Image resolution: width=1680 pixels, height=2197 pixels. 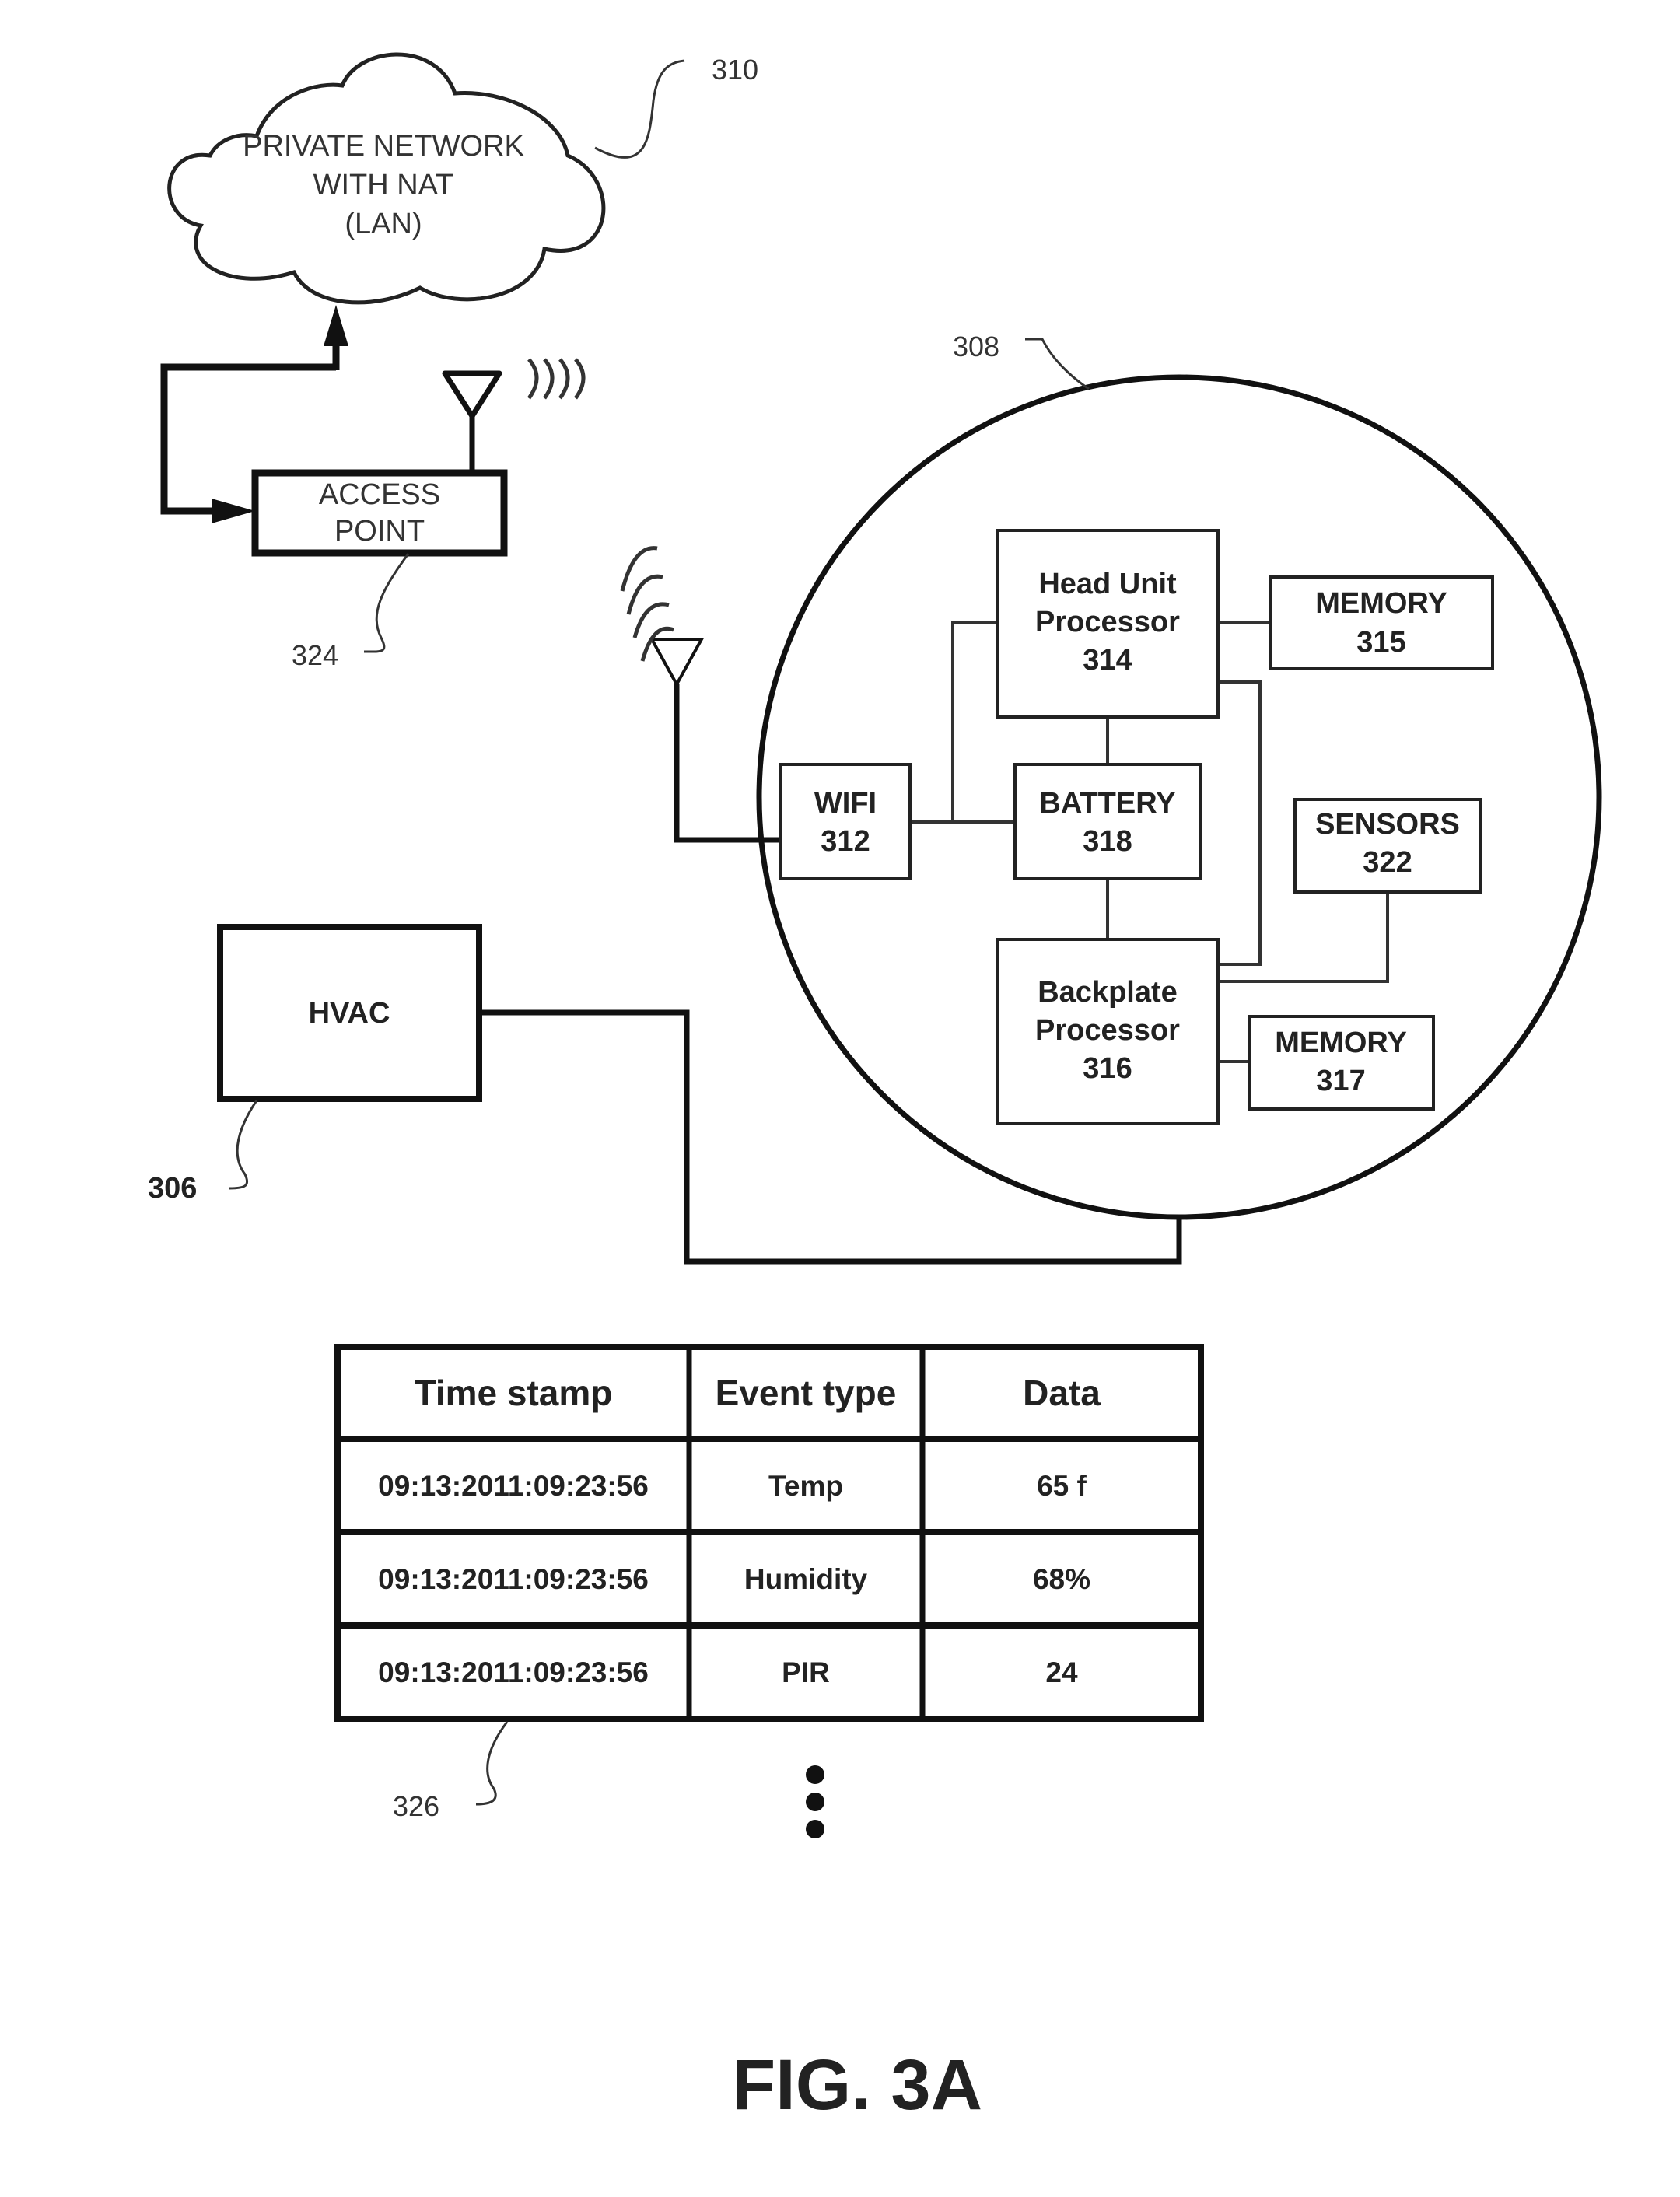 I want to click on ref-308-label: 308, so click(x=976, y=347).